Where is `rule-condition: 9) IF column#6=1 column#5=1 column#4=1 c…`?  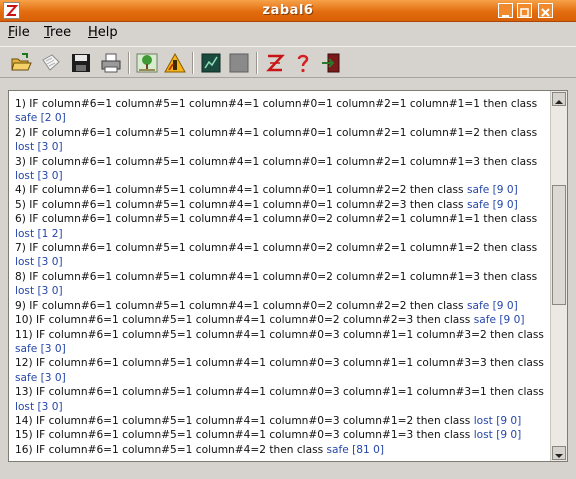
rule-condition: 9) IF column#6=1 column#5=1 column#4=1 c… is located at coordinates (239, 305).